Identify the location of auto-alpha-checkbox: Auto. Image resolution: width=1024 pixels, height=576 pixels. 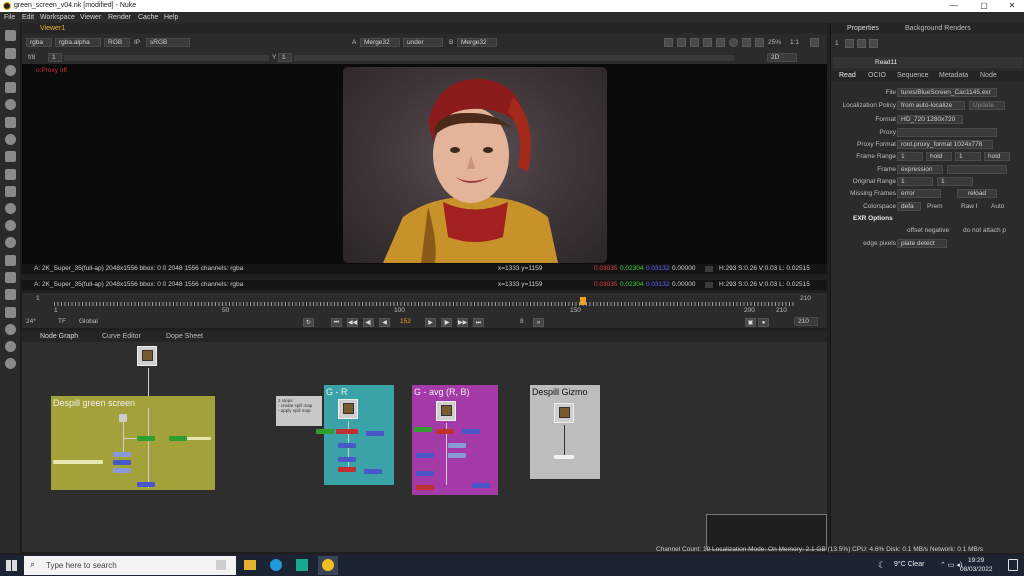
(997, 206).